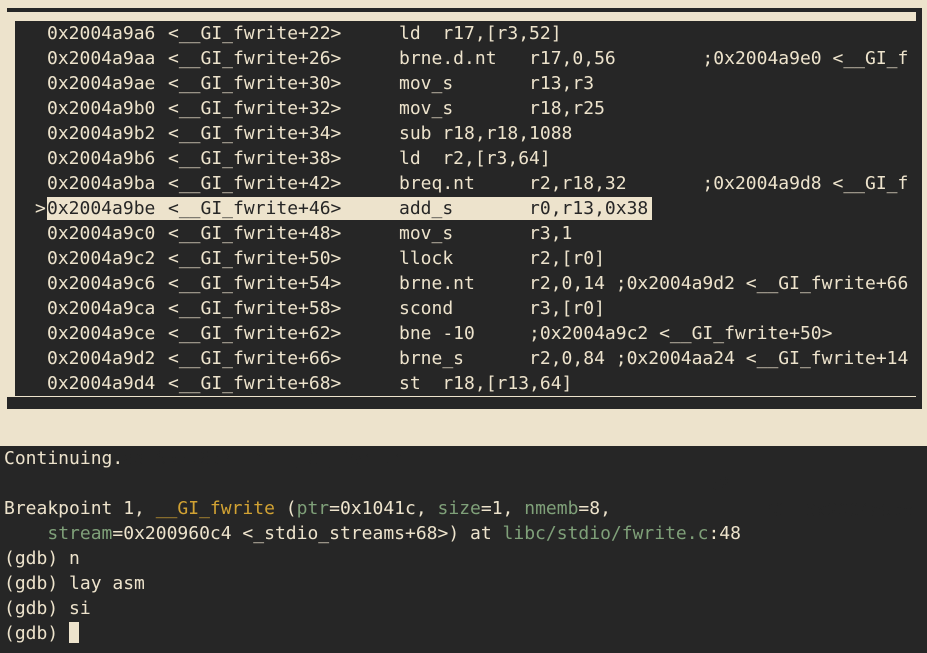 The image size is (927, 653). I want to click on breakpoint-prefix: Breakpoint 1,, so click(80, 508).